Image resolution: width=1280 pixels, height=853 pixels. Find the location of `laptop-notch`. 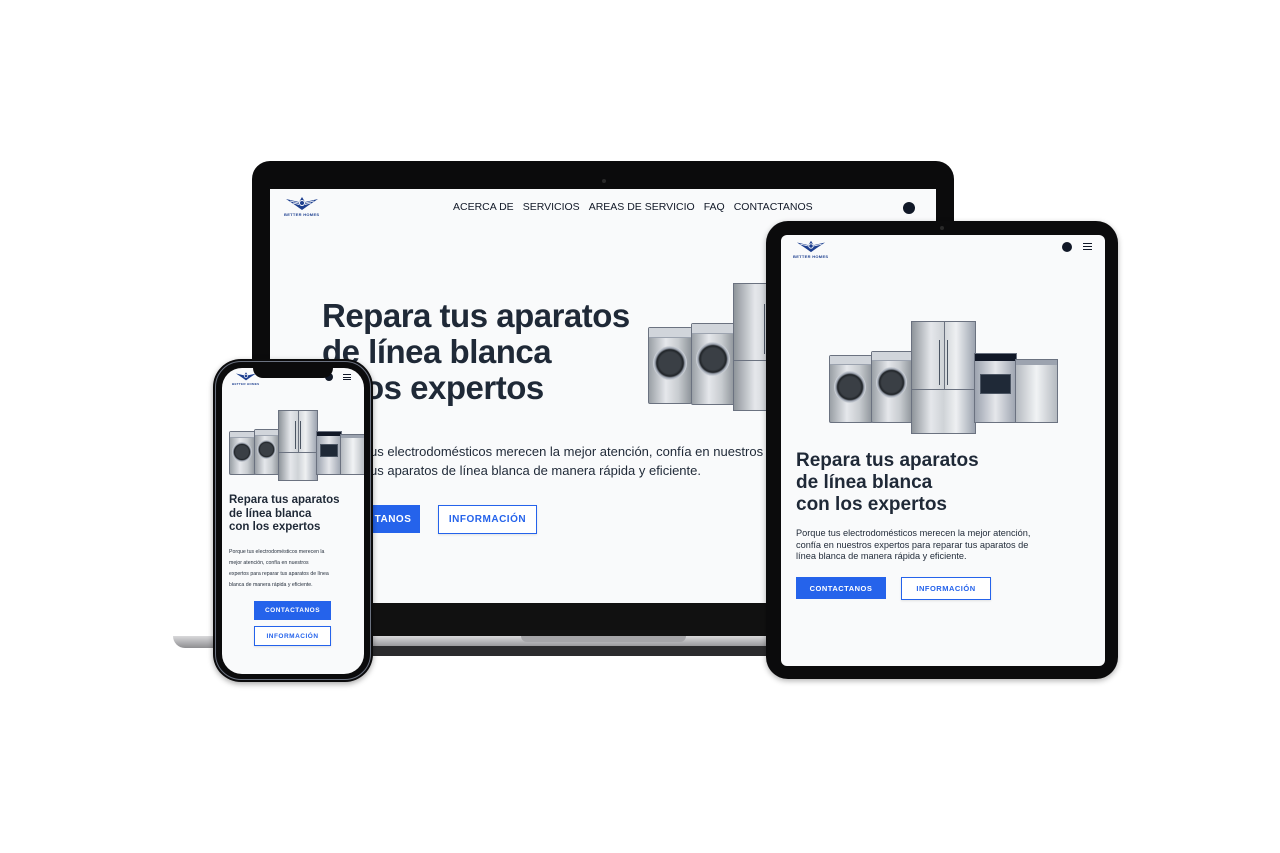

laptop-notch is located at coordinates (603, 639).